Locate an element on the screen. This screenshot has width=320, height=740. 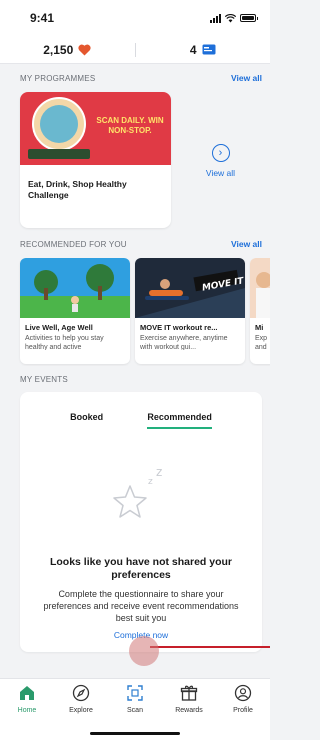
recommended-card: Mi Exp and is located at coordinates (260, 311).